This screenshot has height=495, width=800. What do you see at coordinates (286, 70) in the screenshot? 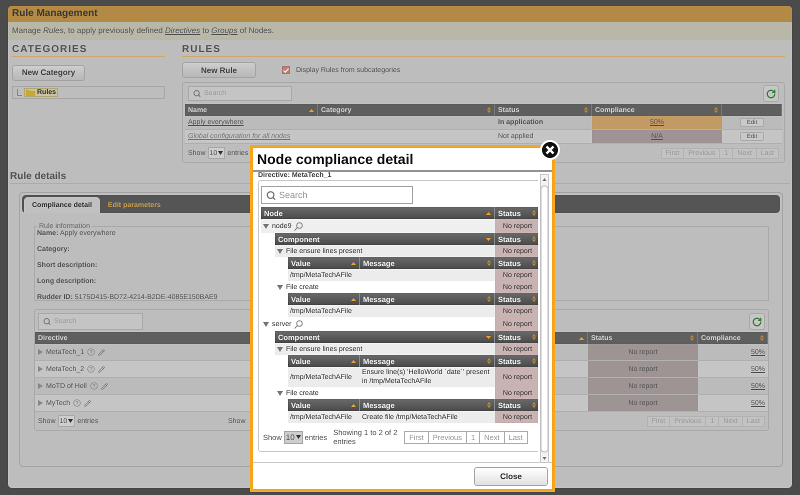
I see `checkbox` at bounding box center [286, 70].